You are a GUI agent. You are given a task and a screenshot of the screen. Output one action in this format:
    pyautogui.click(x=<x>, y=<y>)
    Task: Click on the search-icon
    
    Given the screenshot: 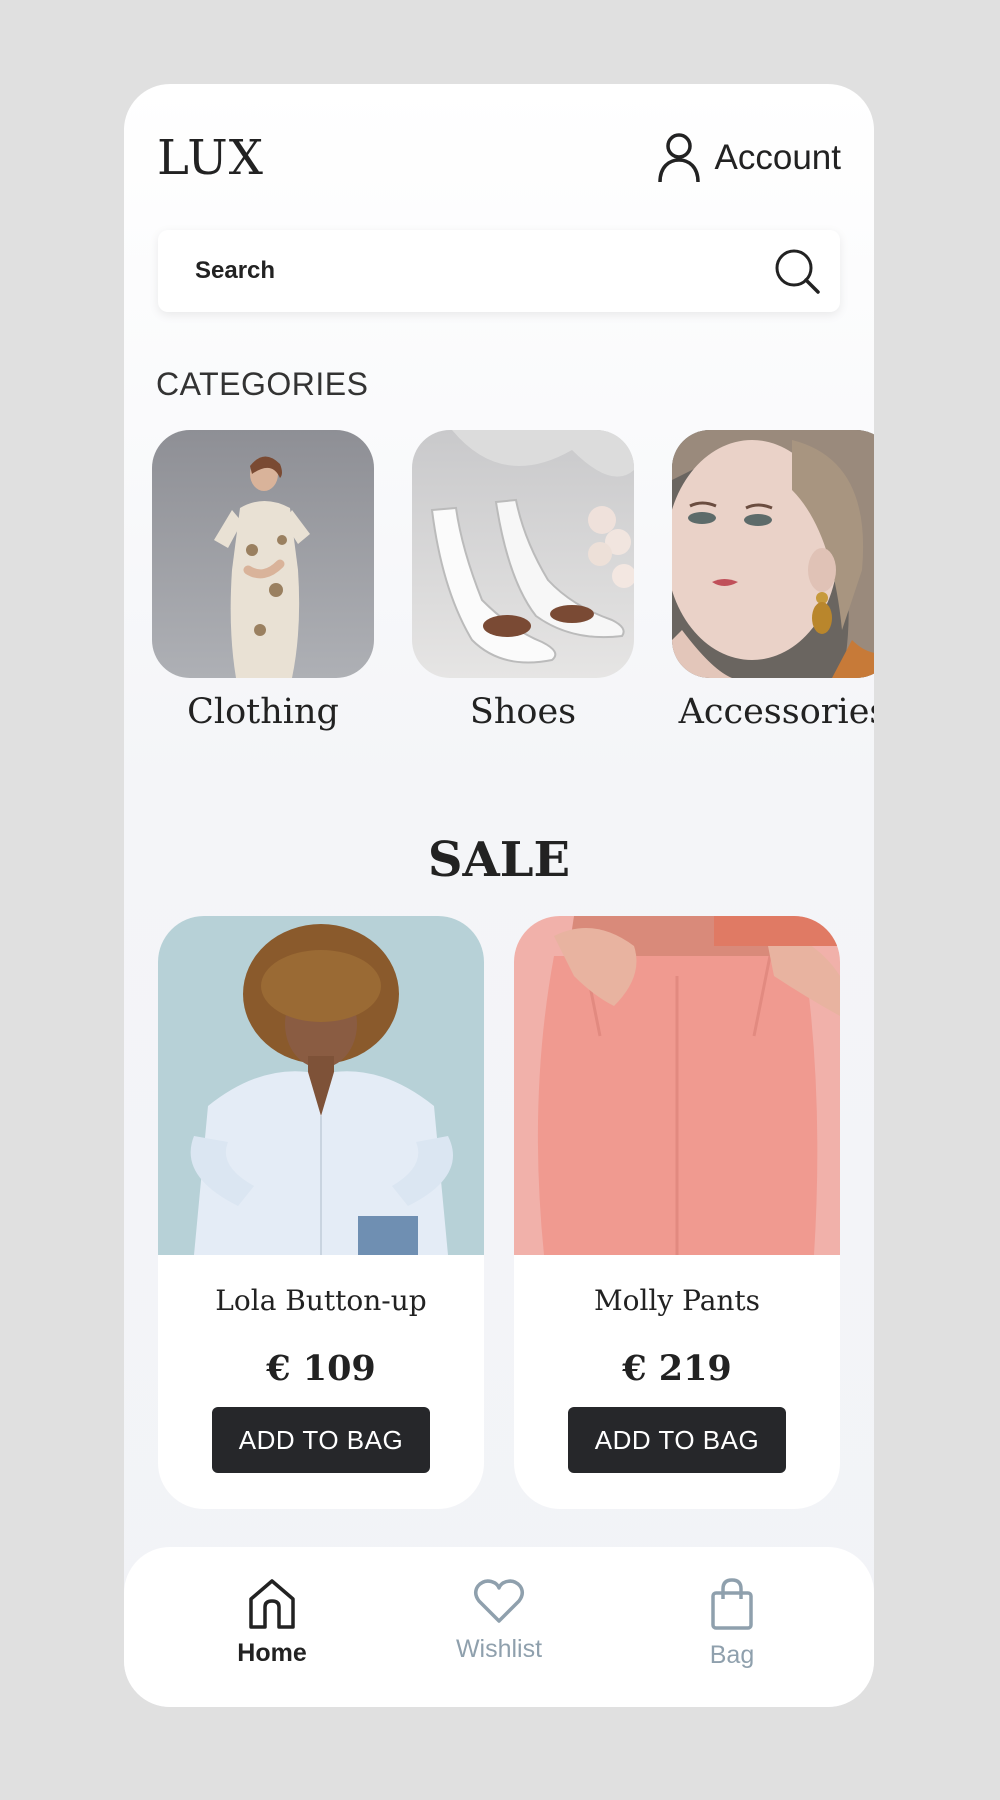 What is the action you would take?
    pyautogui.click(x=798, y=272)
    